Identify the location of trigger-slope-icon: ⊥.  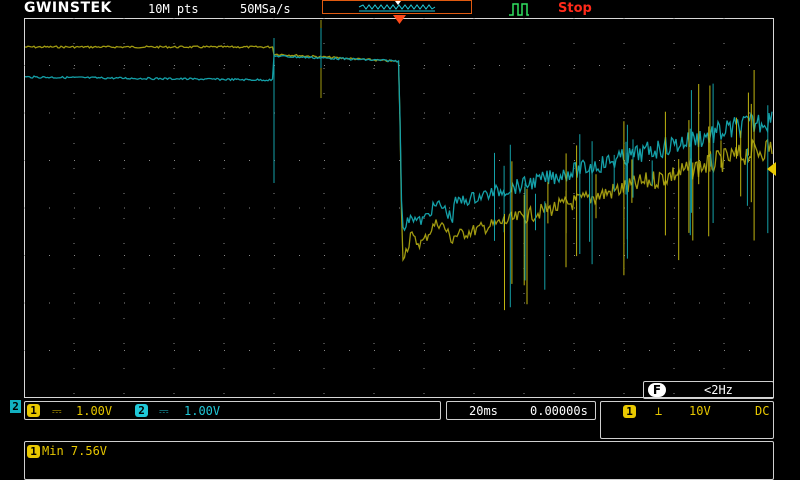
(658, 411).